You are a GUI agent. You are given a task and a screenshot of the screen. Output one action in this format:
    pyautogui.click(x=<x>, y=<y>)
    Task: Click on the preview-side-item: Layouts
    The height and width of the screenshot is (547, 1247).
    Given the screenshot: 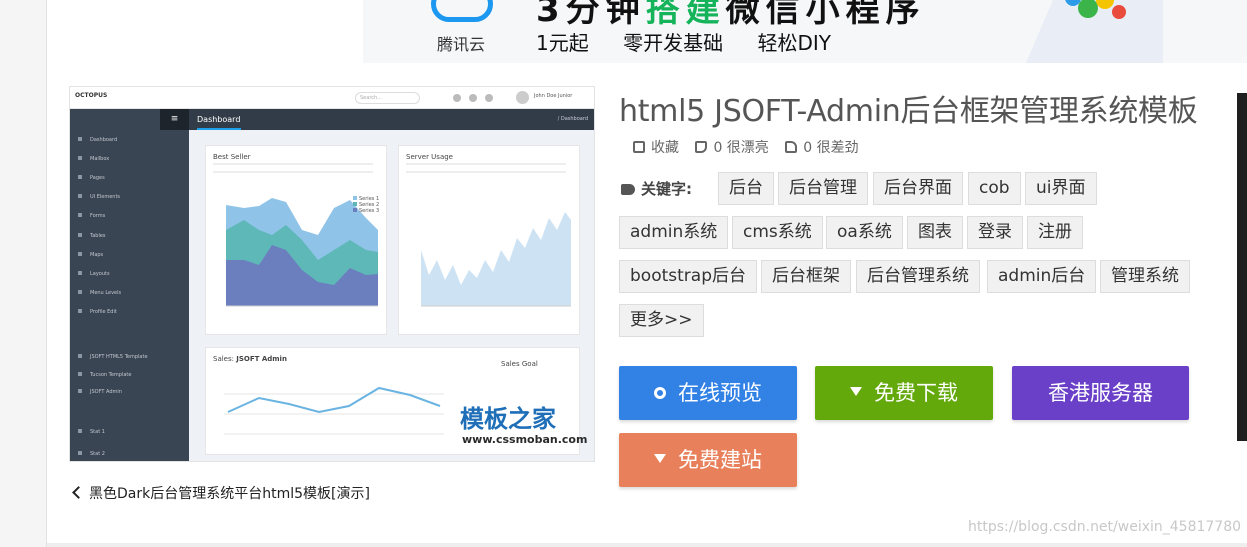 What is the action you would take?
    pyautogui.click(x=94, y=274)
    